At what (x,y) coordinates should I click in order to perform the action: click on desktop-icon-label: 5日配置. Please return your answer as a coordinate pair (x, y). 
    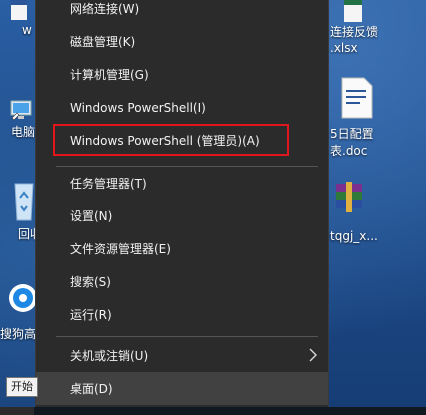
    Looking at the image, I should click on (352, 134).